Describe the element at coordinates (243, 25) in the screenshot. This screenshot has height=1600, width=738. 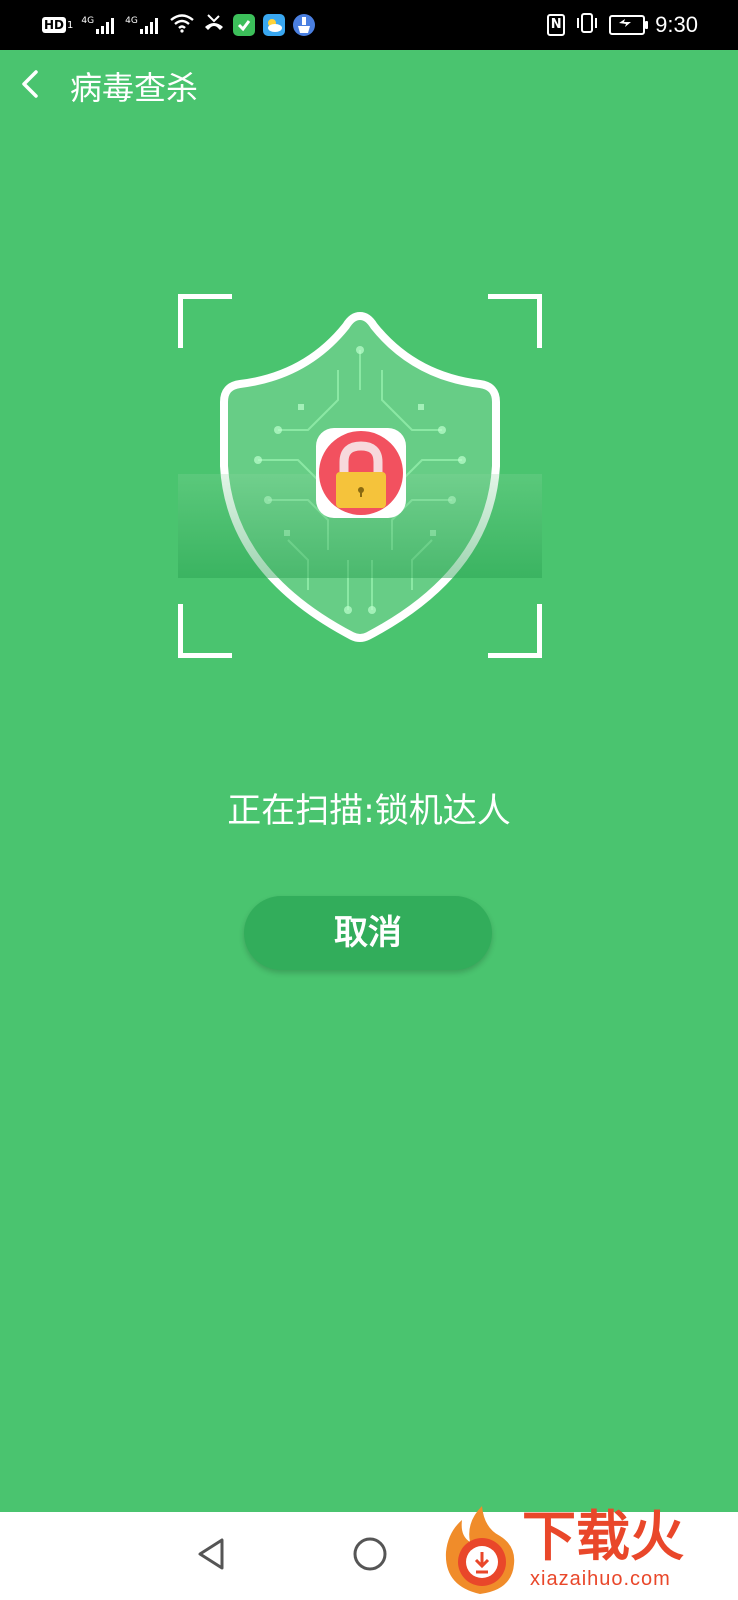
I see `app-green-icon` at that location.